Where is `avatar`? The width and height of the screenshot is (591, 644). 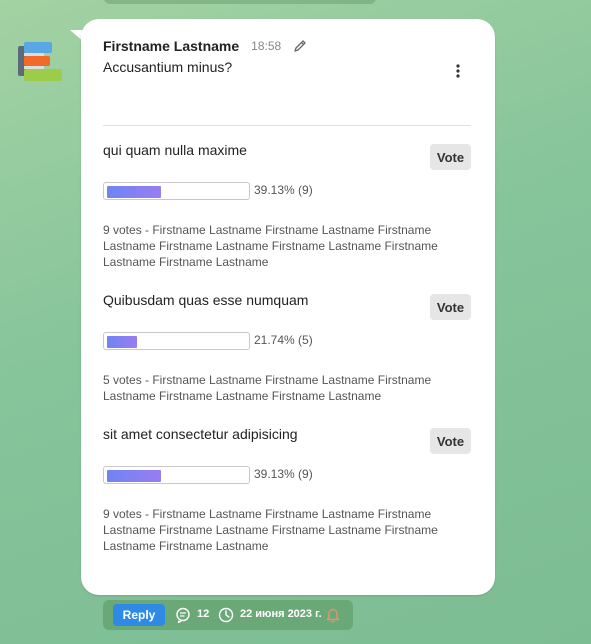
avatar is located at coordinates (40, 62).